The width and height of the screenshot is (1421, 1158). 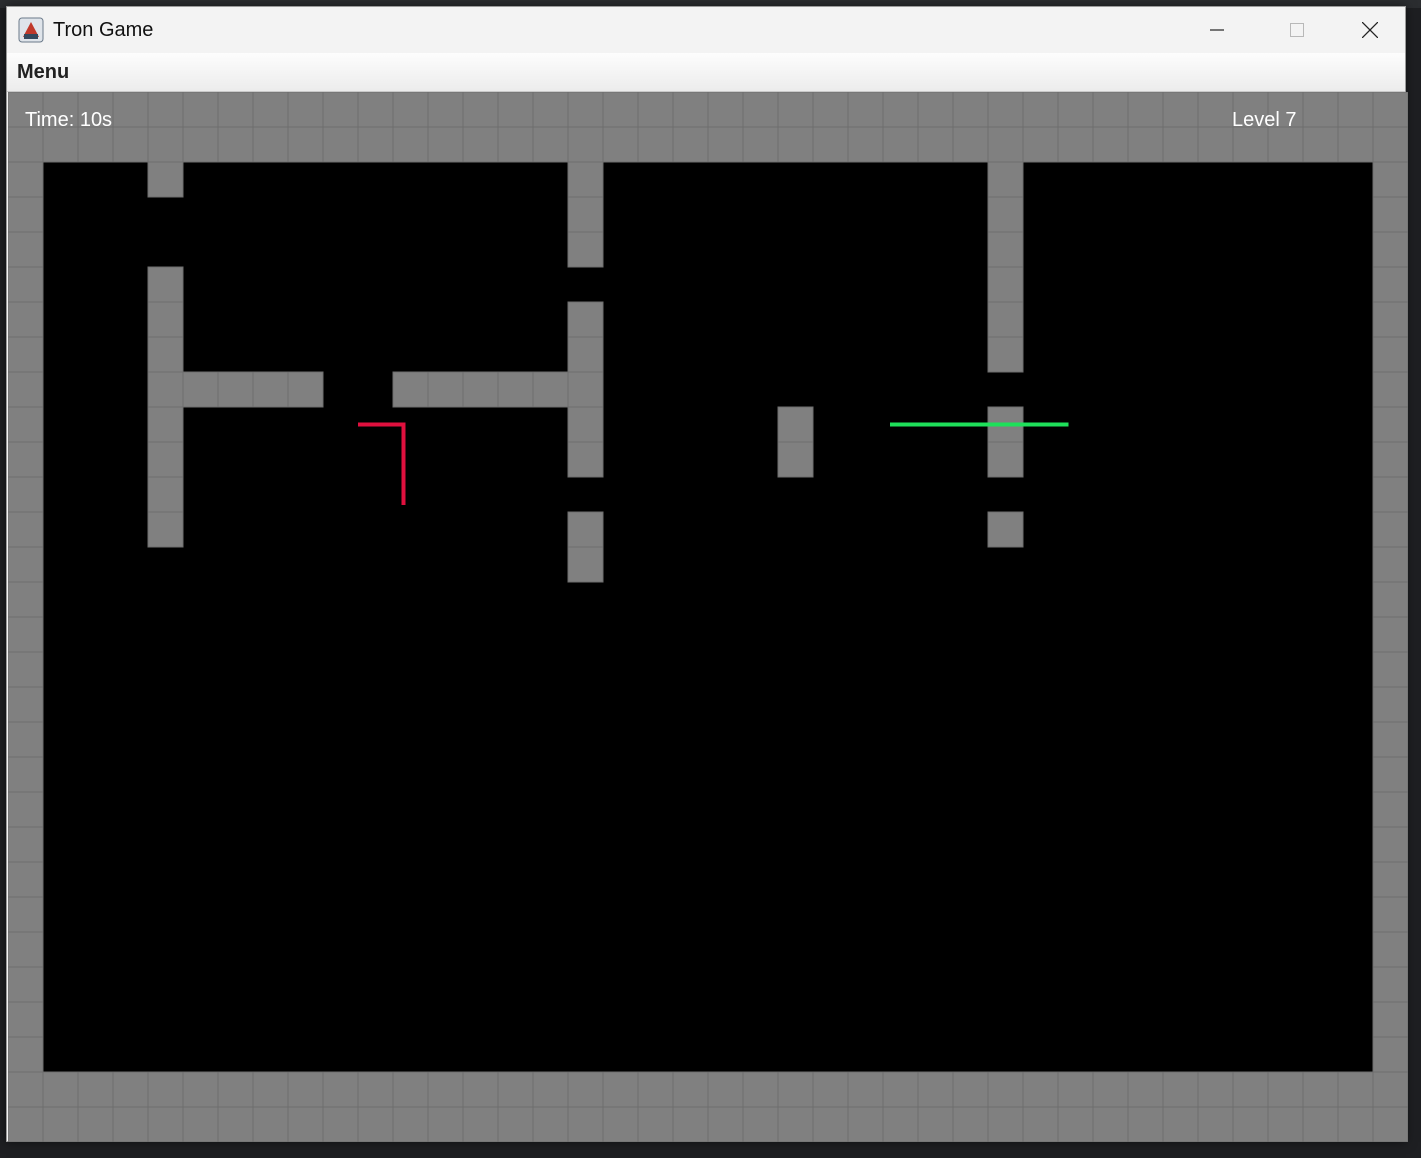 What do you see at coordinates (1297, 30) in the screenshot?
I see `maximize-button` at bounding box center [1297, 30].